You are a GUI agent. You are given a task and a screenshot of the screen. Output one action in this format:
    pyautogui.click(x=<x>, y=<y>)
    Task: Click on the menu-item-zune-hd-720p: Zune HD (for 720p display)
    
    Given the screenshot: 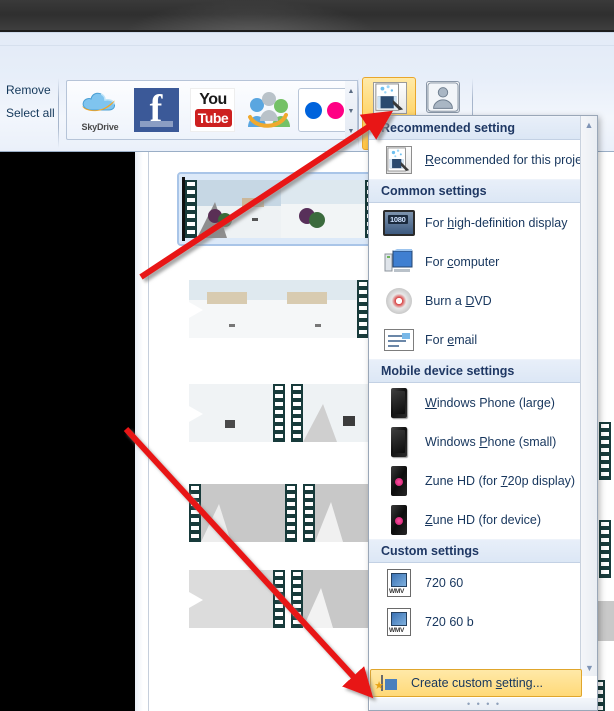 What is the action you would take?
    pyautogui.click(x=483, y=480)
    